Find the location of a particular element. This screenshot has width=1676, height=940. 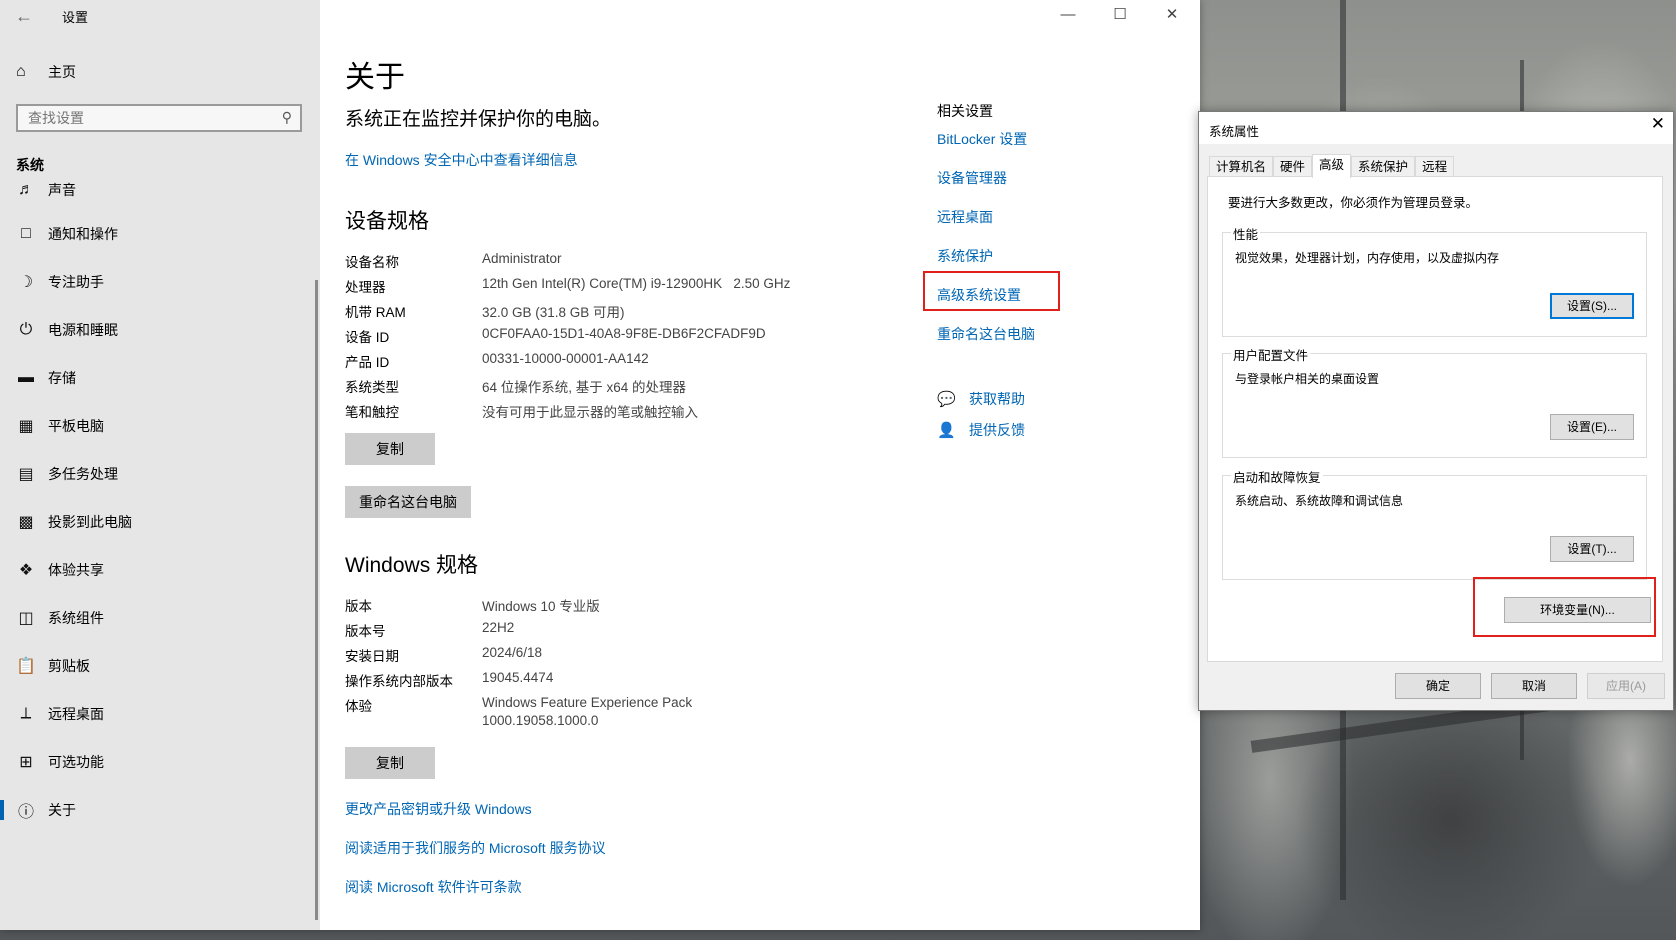

info-icon: ⓘ is located at coordinates (25, 812).